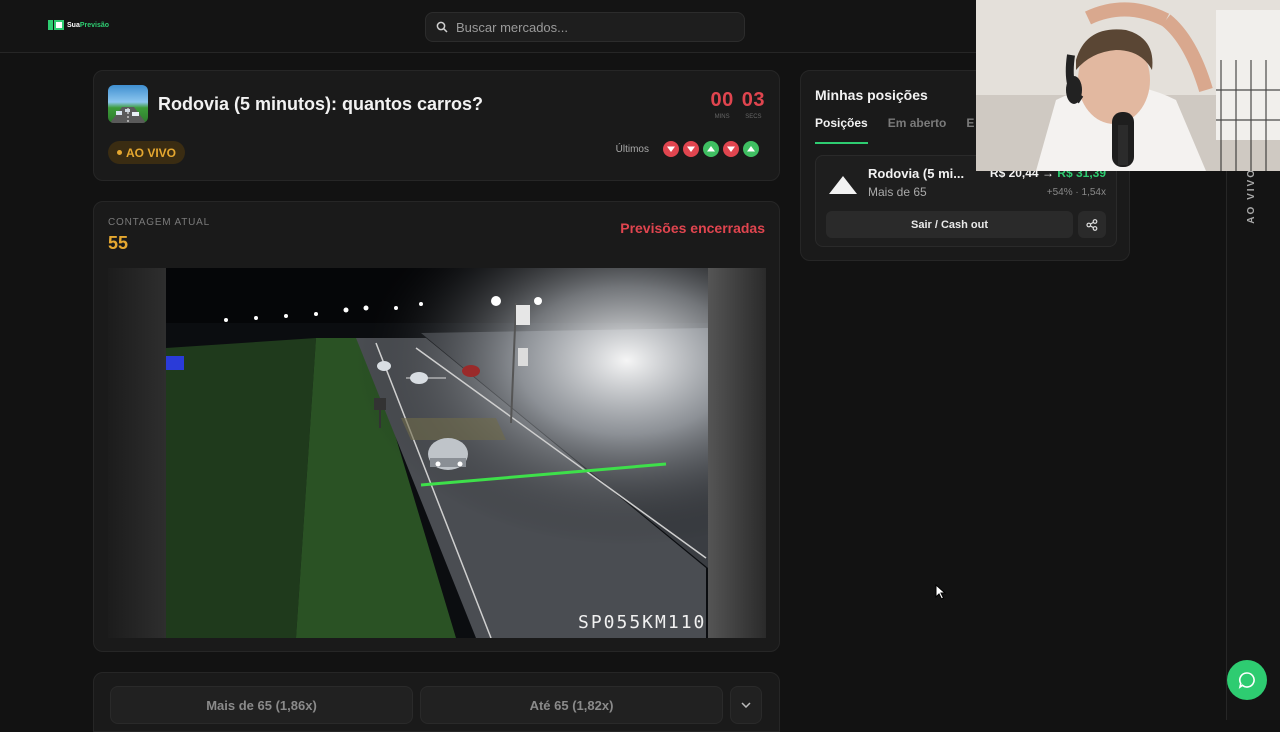  I want to click on market-thumbnail, so click(128, 104).